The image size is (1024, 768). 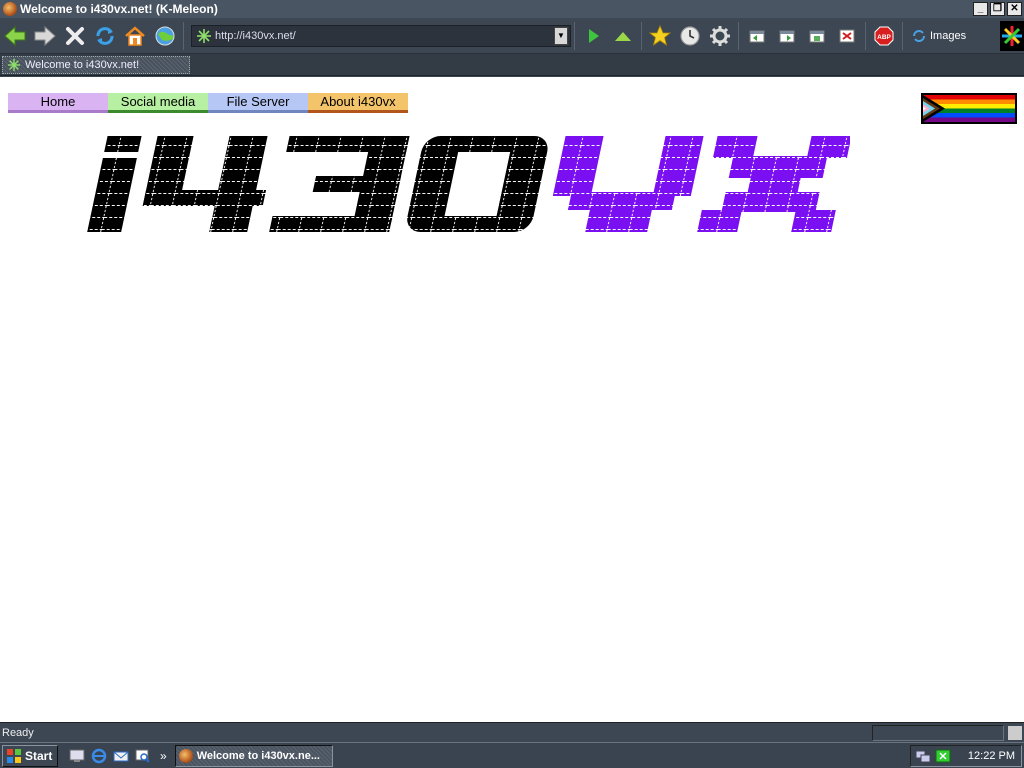 I want to click on bookmarks-button, so click(x=660, y=36).